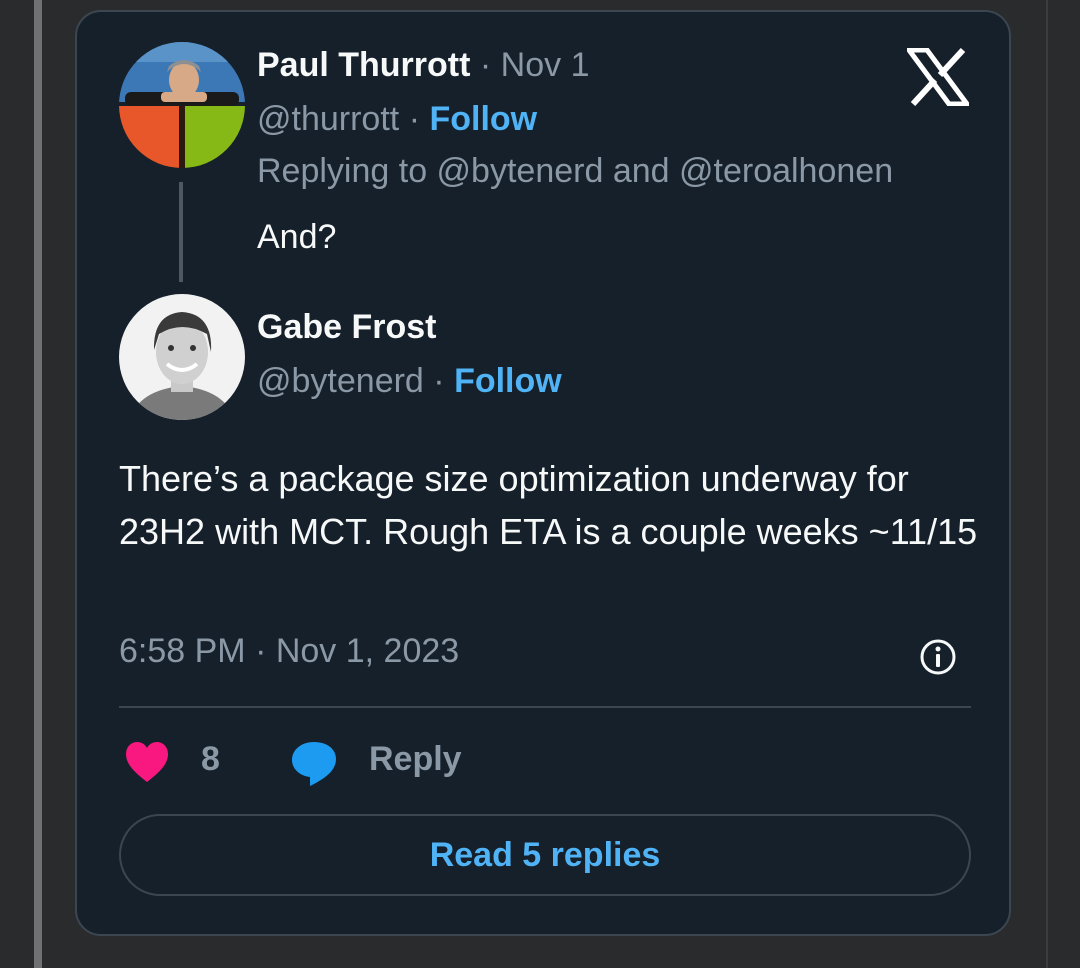  What do you see at coordinates (938, 657) in the screenshot?
I see `info-icon` at bounding box center [938, 657].